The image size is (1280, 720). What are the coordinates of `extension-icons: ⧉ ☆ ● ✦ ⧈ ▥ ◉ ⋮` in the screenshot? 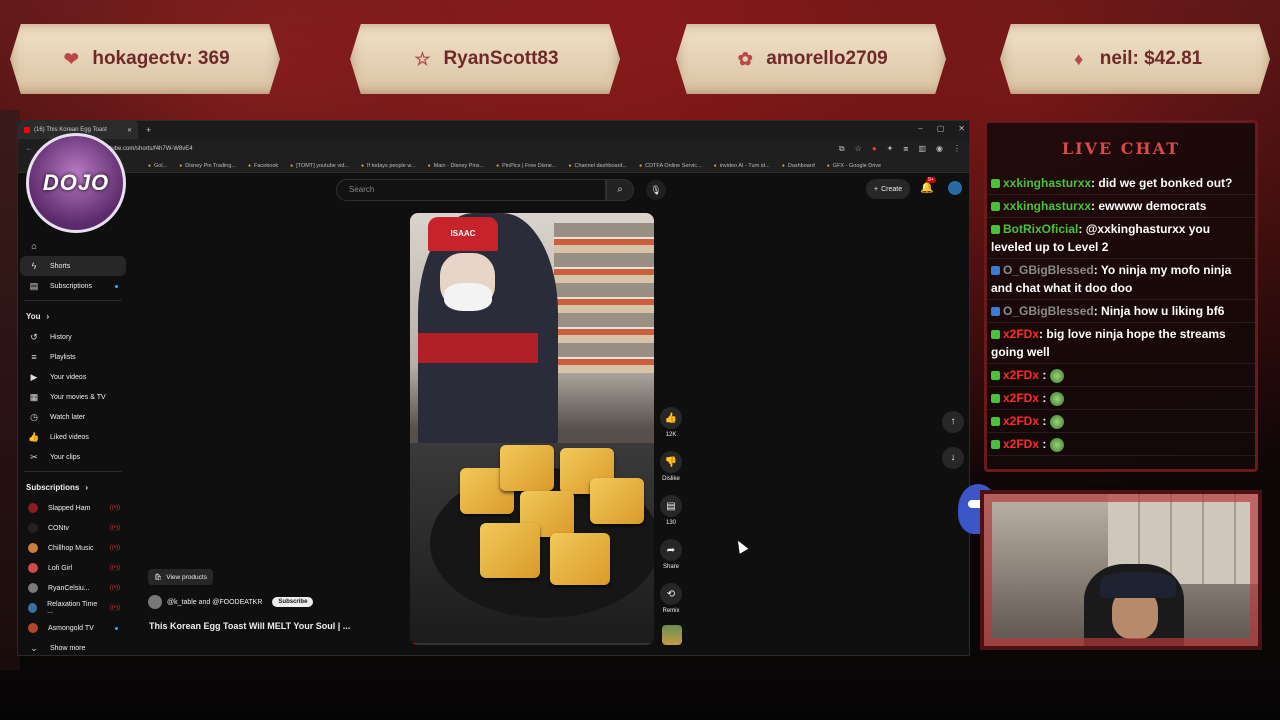 It's located at (900, 149).